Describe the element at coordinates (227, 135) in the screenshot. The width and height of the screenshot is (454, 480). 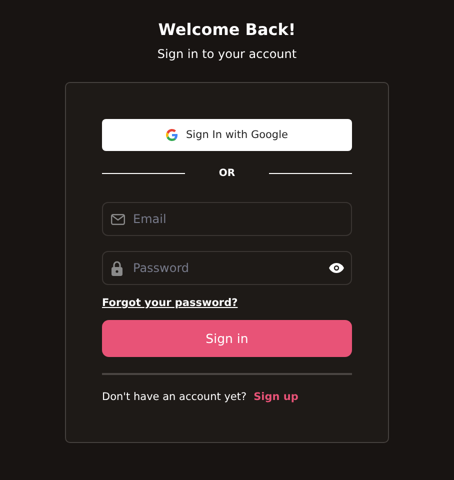
I see `google-sign-in-button: Sign In with Google` at that location.